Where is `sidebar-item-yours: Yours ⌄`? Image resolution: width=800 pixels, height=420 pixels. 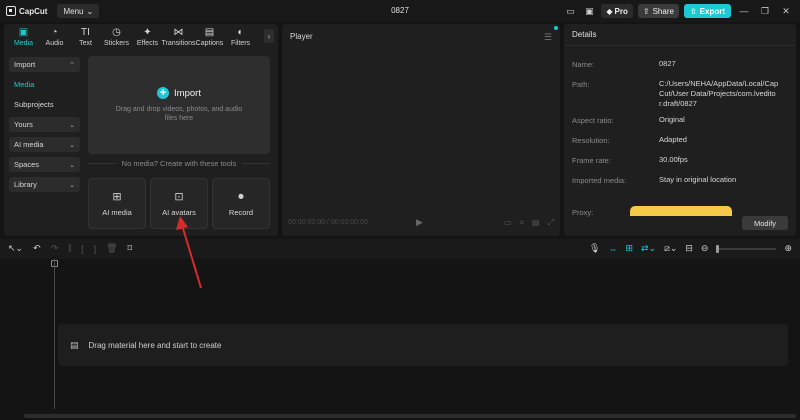
sidebar-item-yours: Yours ⌄ is located at coordinates (44, 124).